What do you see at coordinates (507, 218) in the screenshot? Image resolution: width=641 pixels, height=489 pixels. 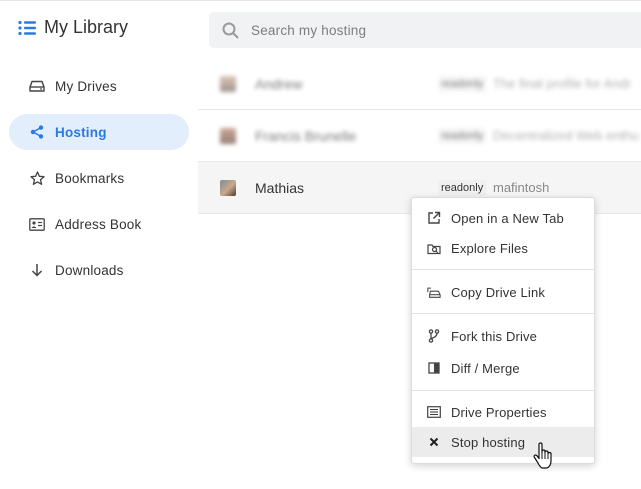 I see `menu-item-label: Open in a New Tab` at bounding box center [507, 218].